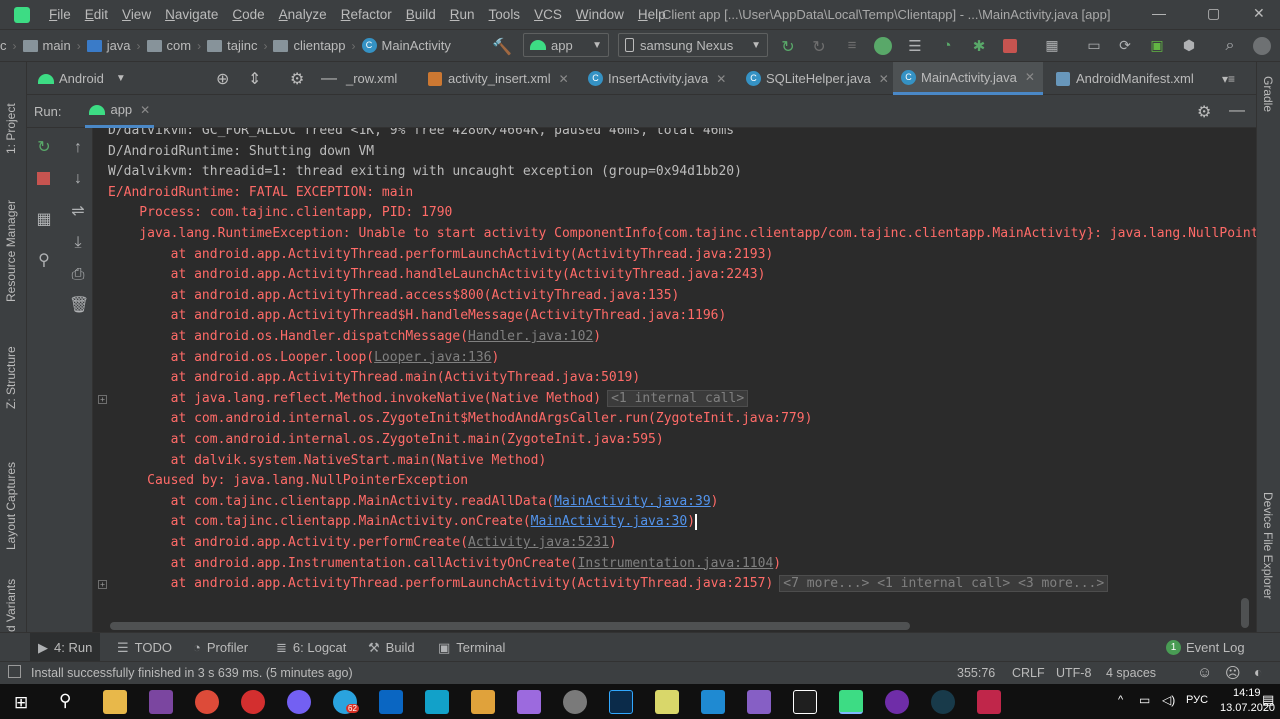 The height and width of the screenshot is (719, 1280). Describe the element at coordinates (161, 702) in the screenshot. I see `save-app-icon` at that location.